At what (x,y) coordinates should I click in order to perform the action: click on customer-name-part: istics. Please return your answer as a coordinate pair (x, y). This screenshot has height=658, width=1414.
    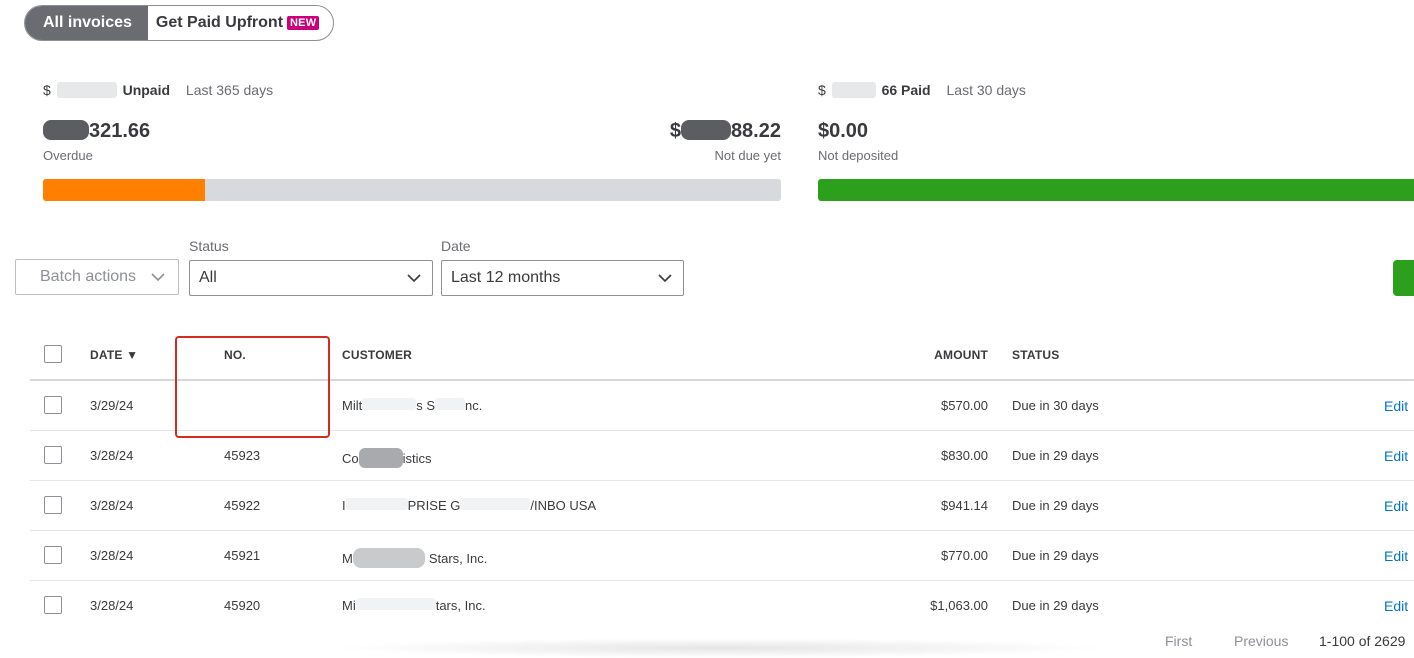
    Looking at the image, I should click on (417, 458).